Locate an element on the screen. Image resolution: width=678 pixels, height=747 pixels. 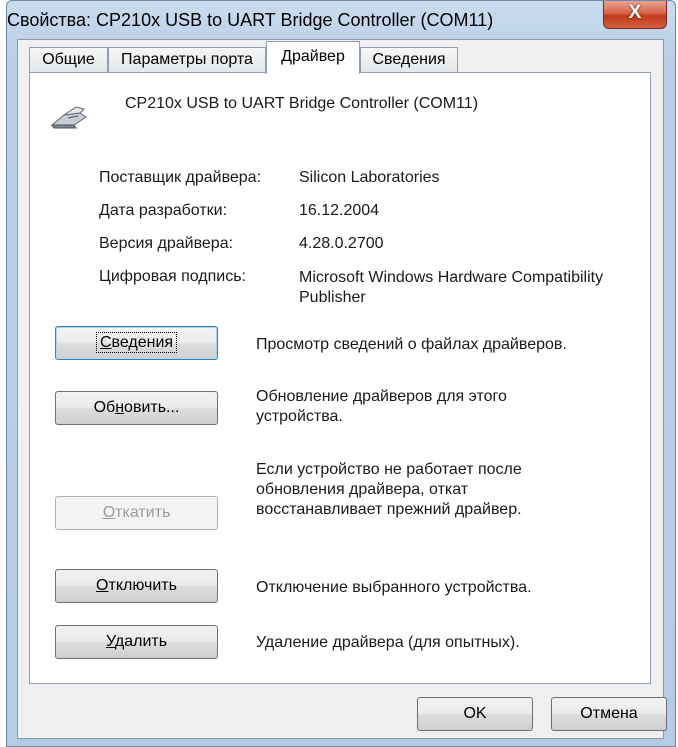
details-post: ведения is located at coordinates (142, 342).